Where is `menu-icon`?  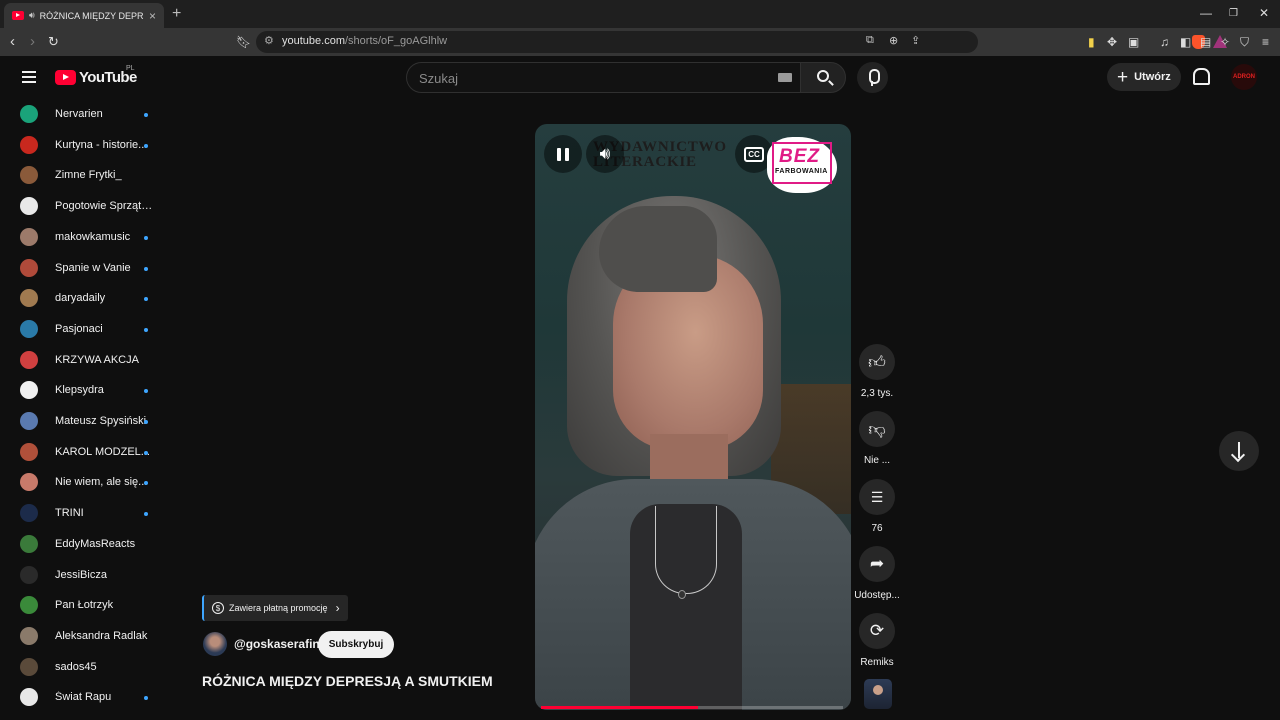
menu-icon is located at coordinates (29, 77).